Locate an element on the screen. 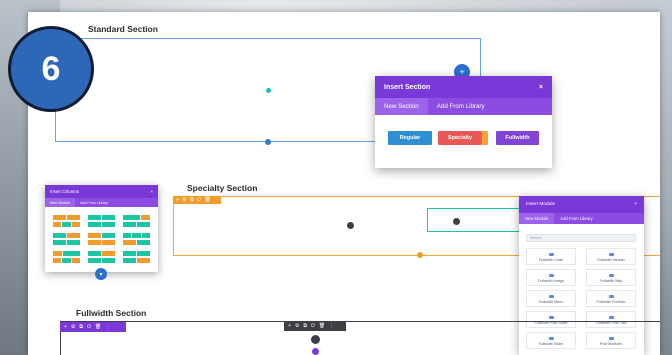 The height and width of the screenshot is (355, 672). fullwidth-section-toolbar: + ⚙ ⧉ ⏻ 🗑 ⋮ is located at coordinates (93, 327).